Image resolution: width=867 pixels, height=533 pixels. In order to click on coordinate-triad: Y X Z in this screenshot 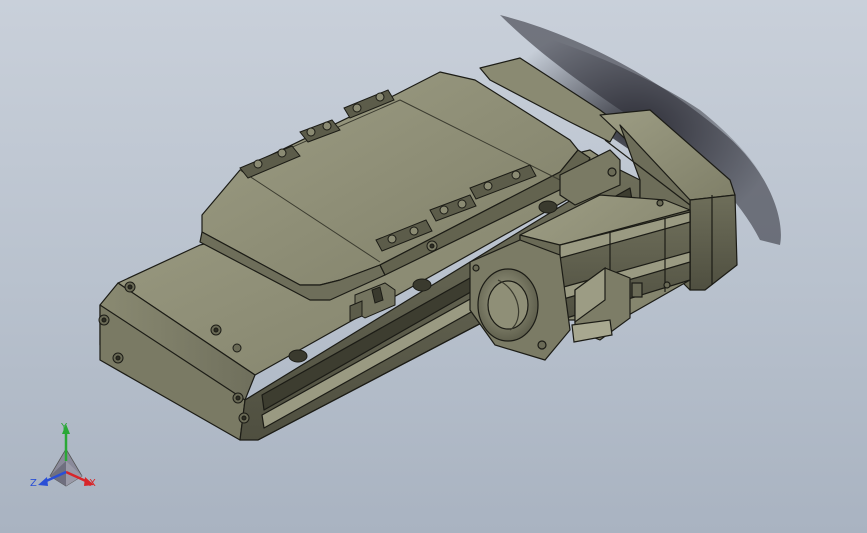, I will do `click(63, 455)`.